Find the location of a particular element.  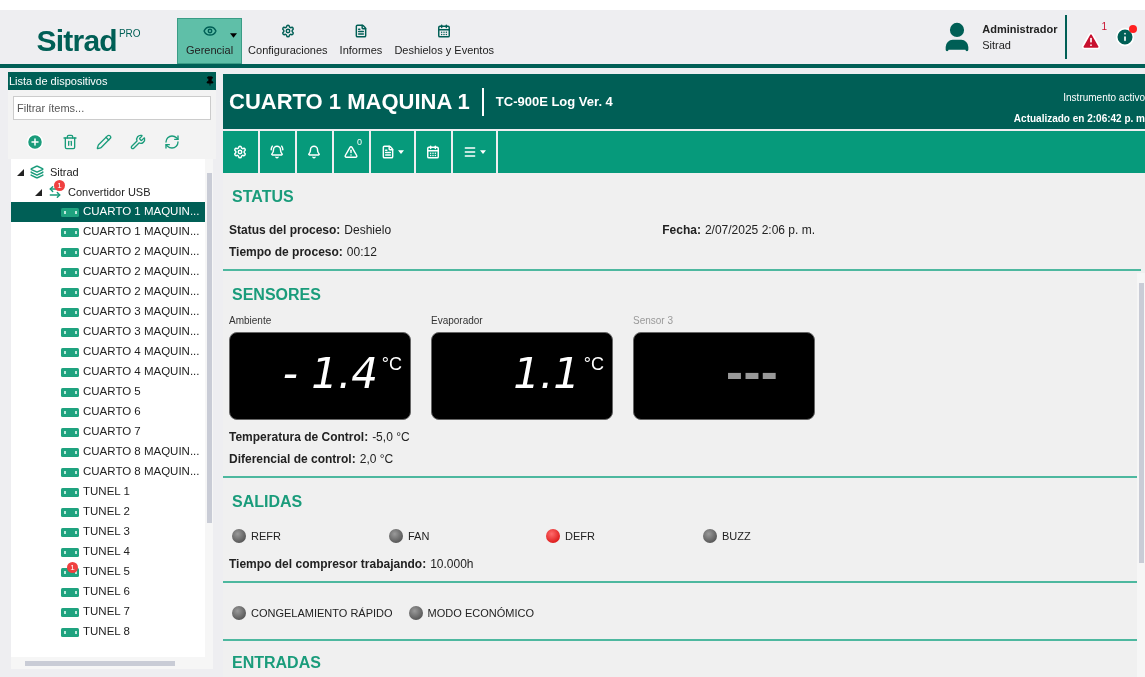

field-label: Temperatura de Control: is located at coordinates (299, 437).